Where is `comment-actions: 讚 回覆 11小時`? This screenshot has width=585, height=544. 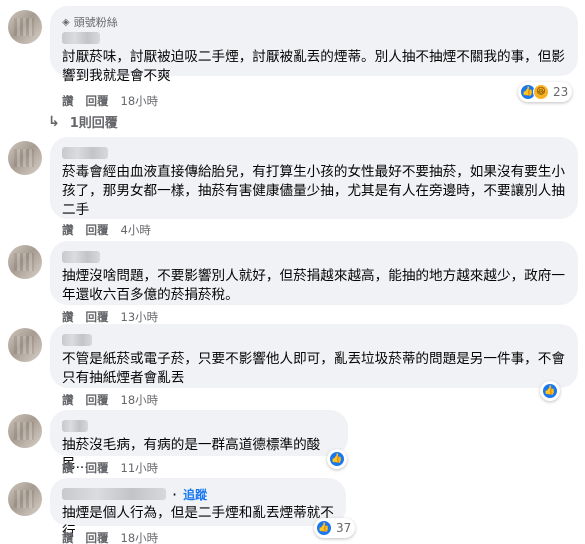 comment-actions: 讚 回覆 11小時 is located at coordinates (110, 468).